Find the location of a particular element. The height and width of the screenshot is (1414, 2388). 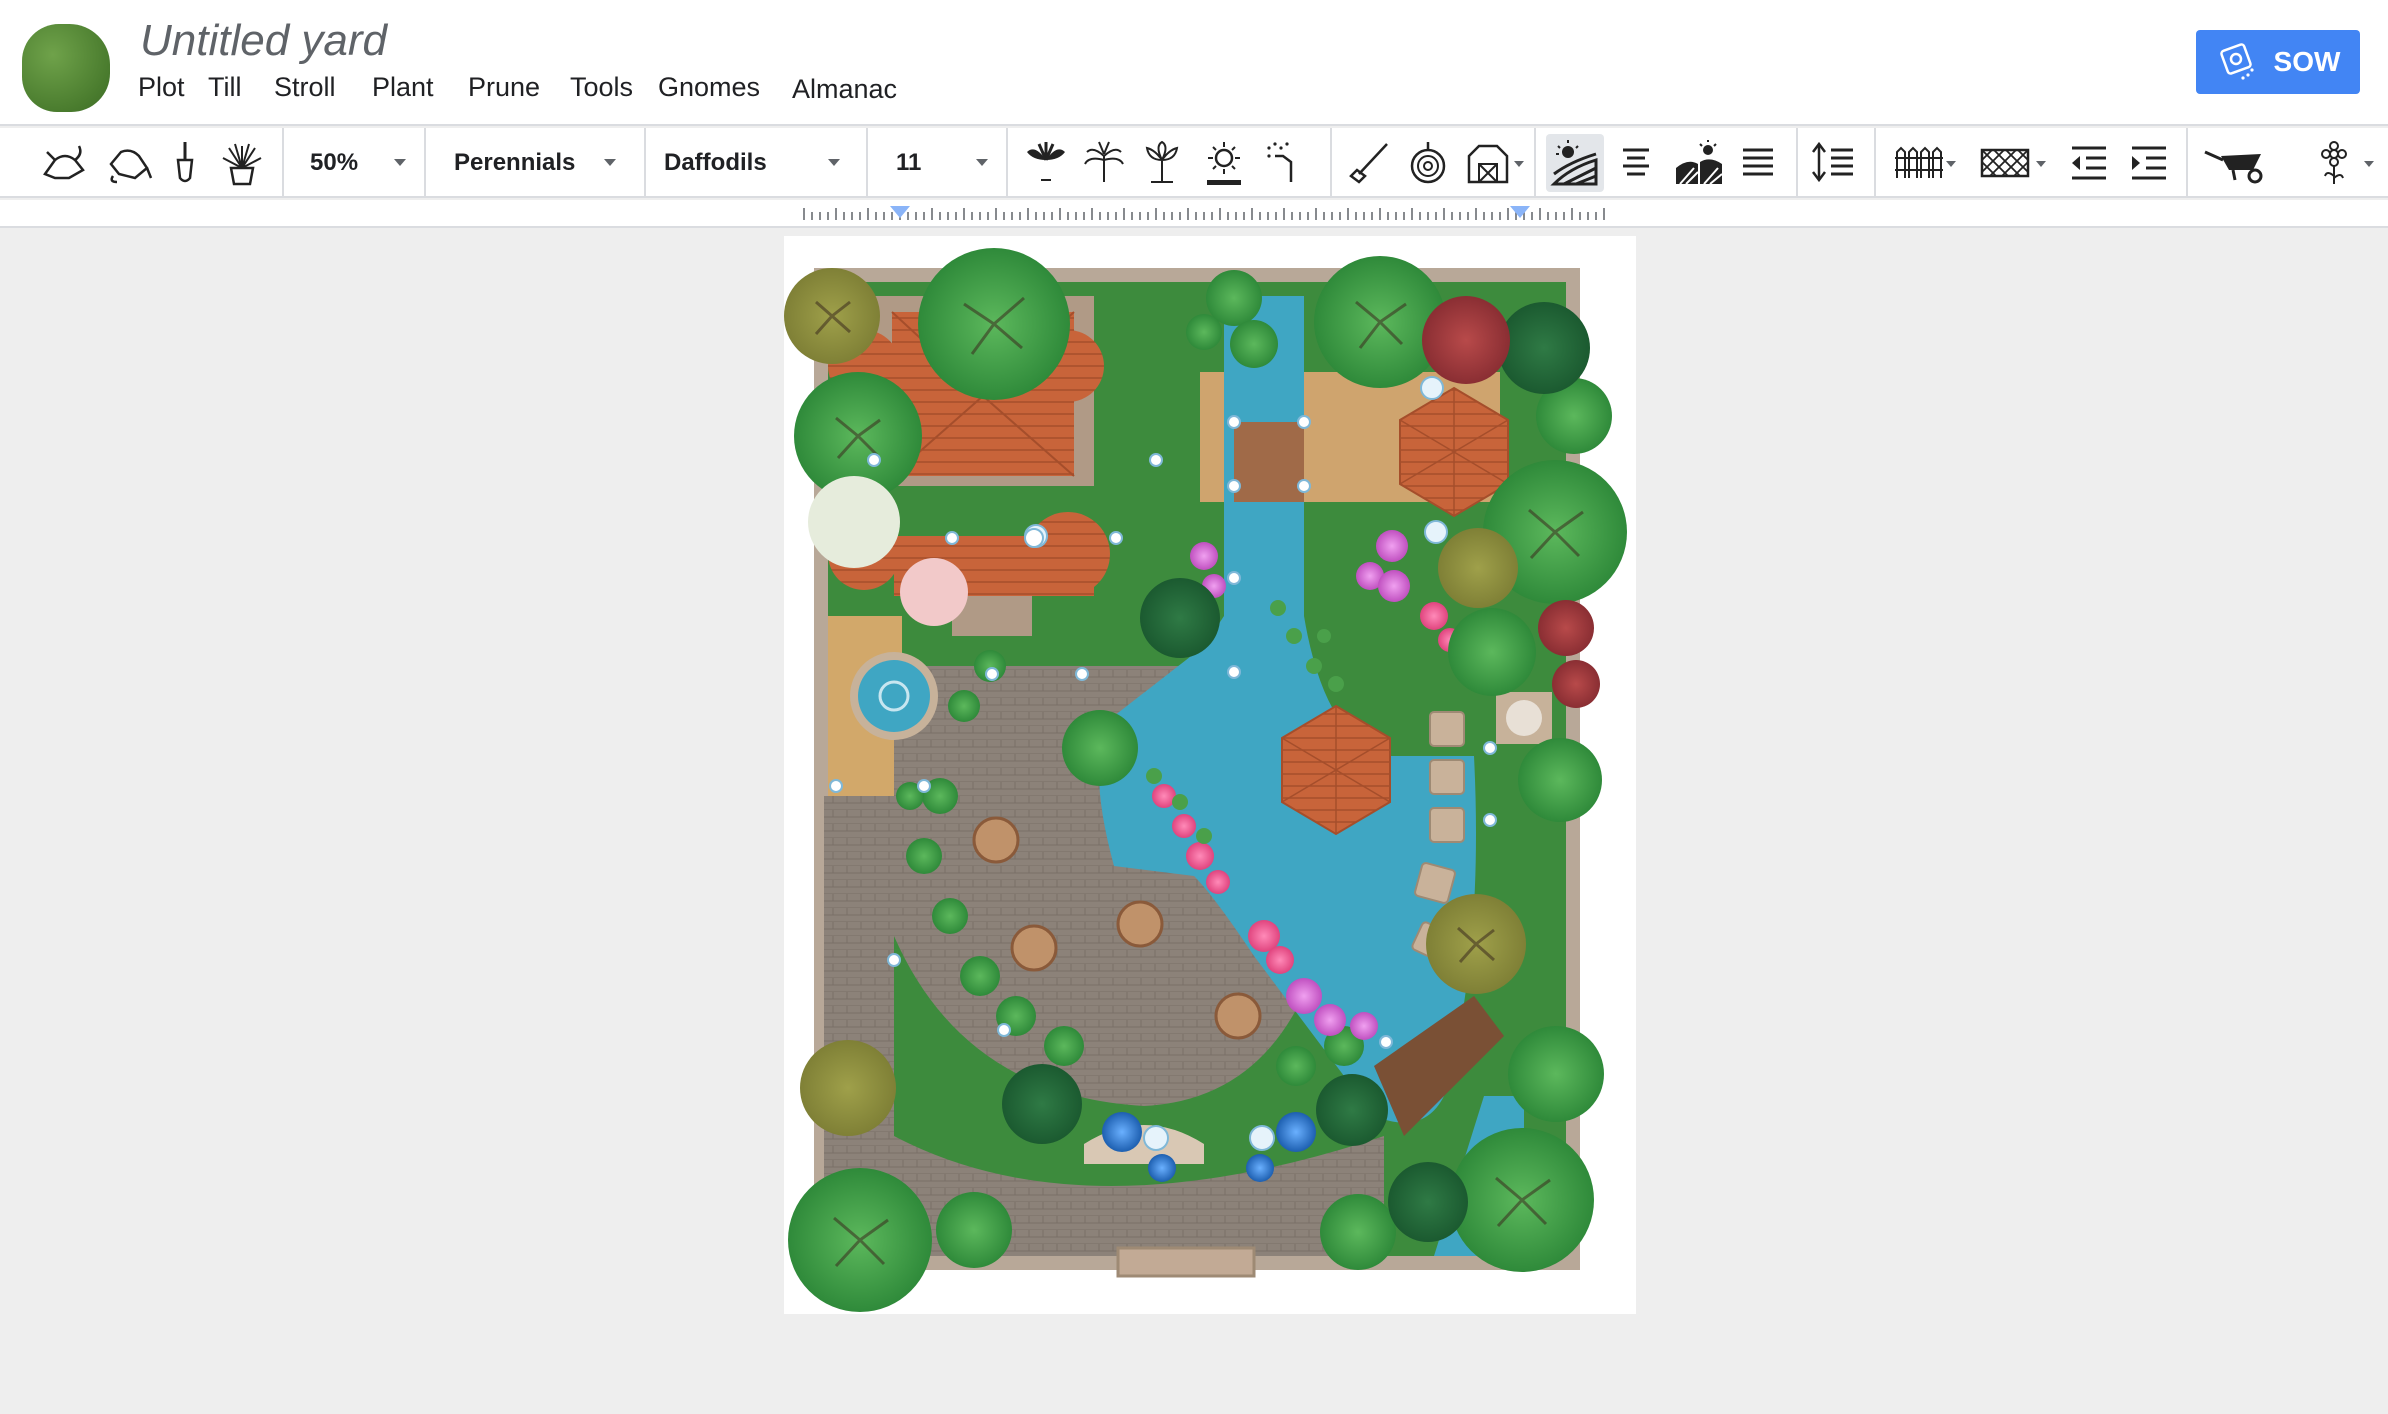

toolbar: 50% Perennials Daffodils 11 is located at coordinates (1194, 163).